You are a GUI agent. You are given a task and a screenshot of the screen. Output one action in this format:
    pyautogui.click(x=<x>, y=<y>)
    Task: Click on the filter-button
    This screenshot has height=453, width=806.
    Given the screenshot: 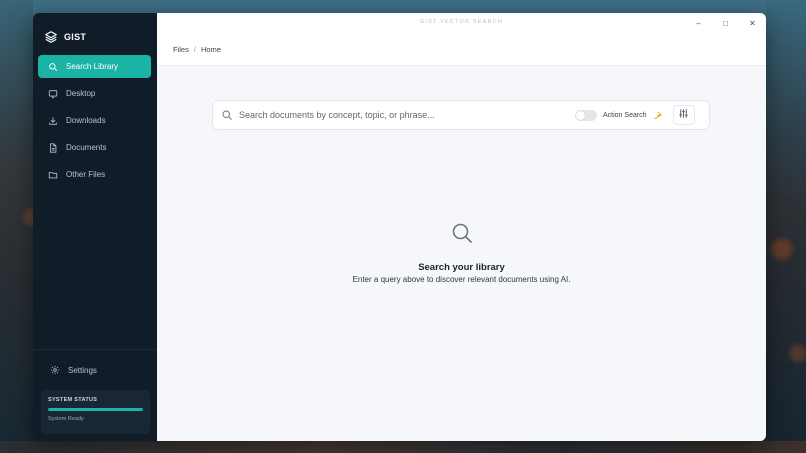 What is the action you would take?
    pyautogui.click(x=683, y=115)
    